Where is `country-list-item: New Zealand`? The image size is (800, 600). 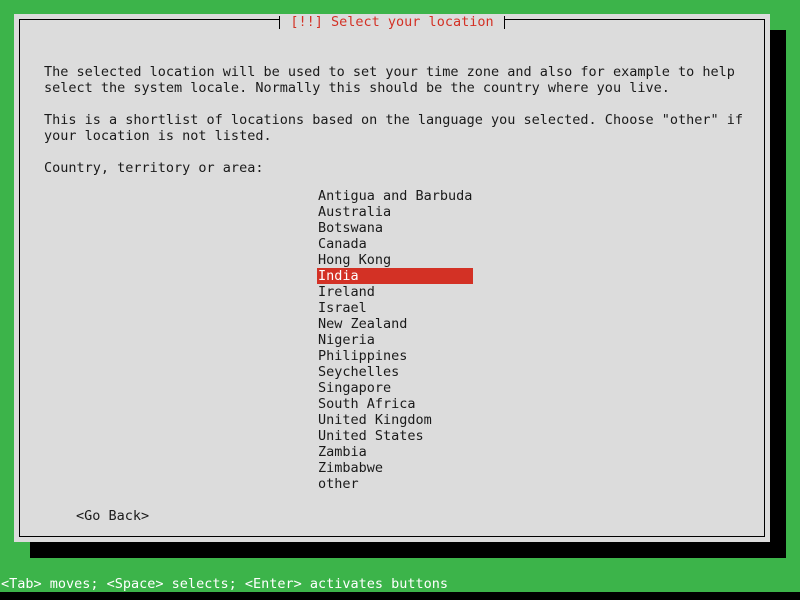 country-list-item: New Zealand is located at coordinates (395, 324).